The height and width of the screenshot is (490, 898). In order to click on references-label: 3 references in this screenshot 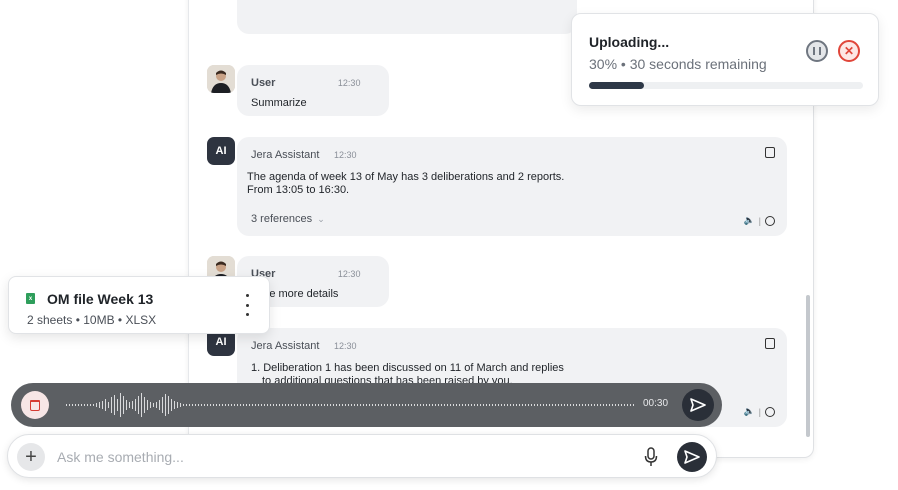, I will do `click(282, 219)`.